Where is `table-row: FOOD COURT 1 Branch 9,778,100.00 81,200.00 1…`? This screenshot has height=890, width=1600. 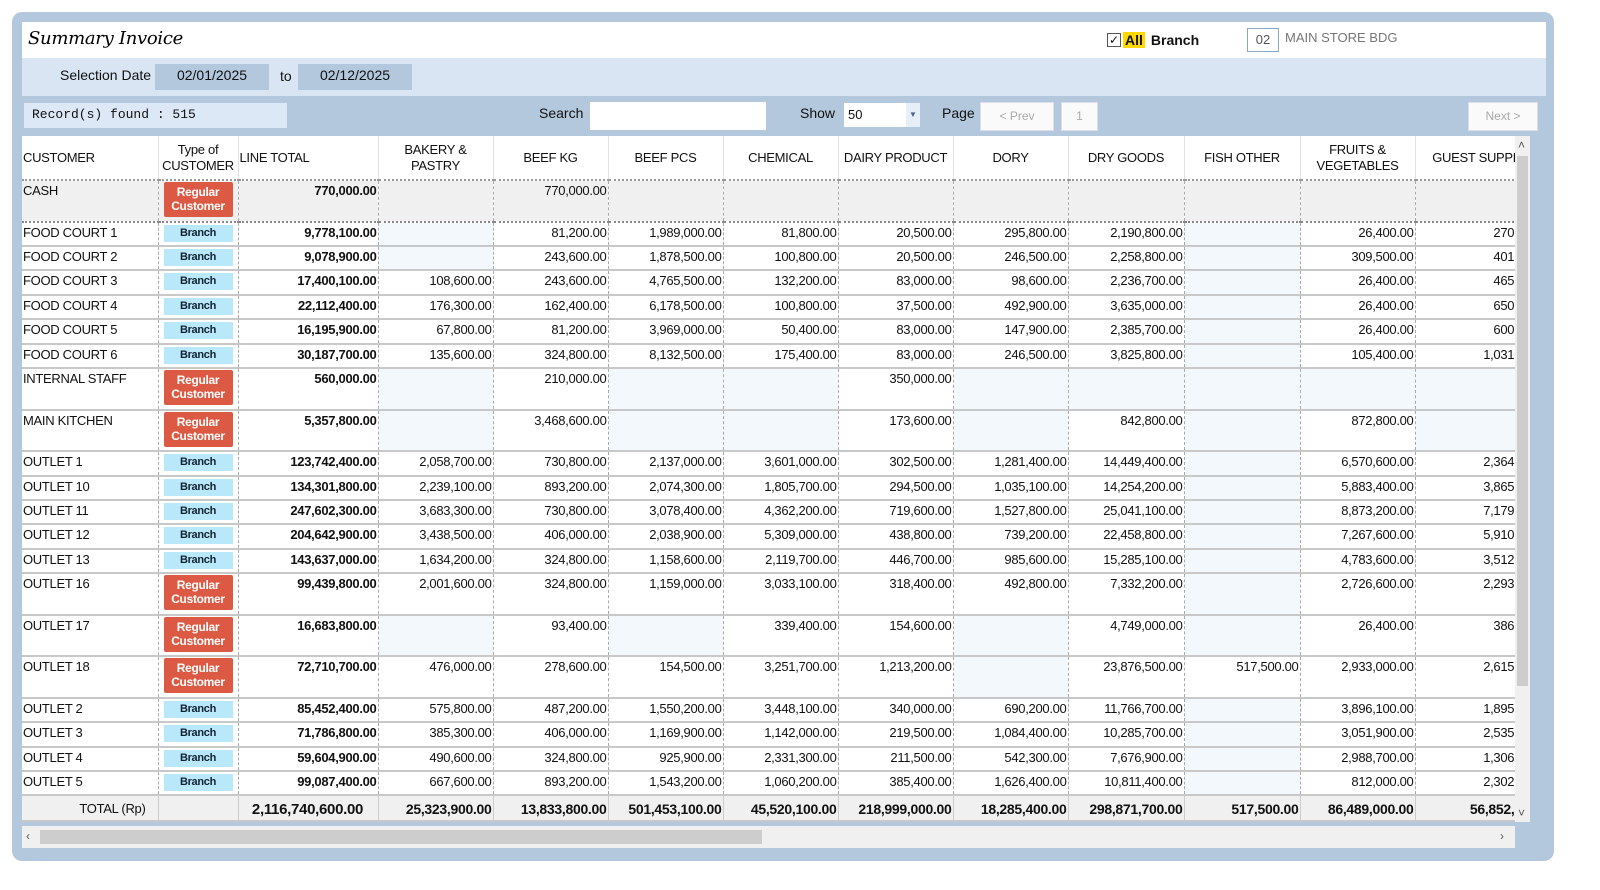
table-row: FOOD COURT 1 Branch 9,778,100.00 81,200.00 1… is located at coordinates (768, 234).